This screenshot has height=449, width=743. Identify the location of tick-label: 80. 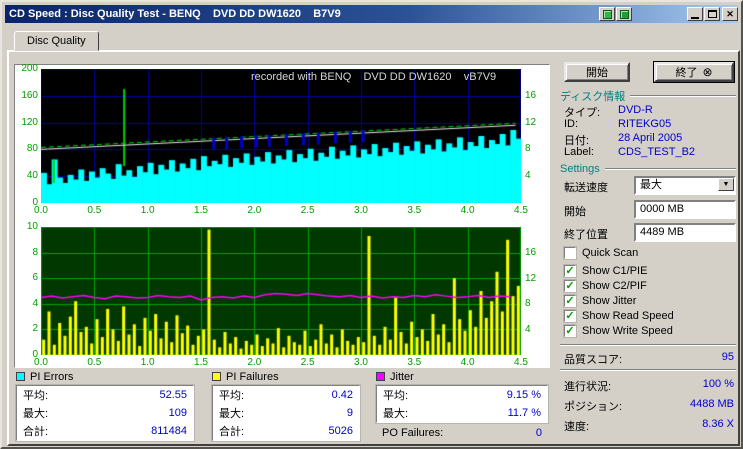
(32, 149).